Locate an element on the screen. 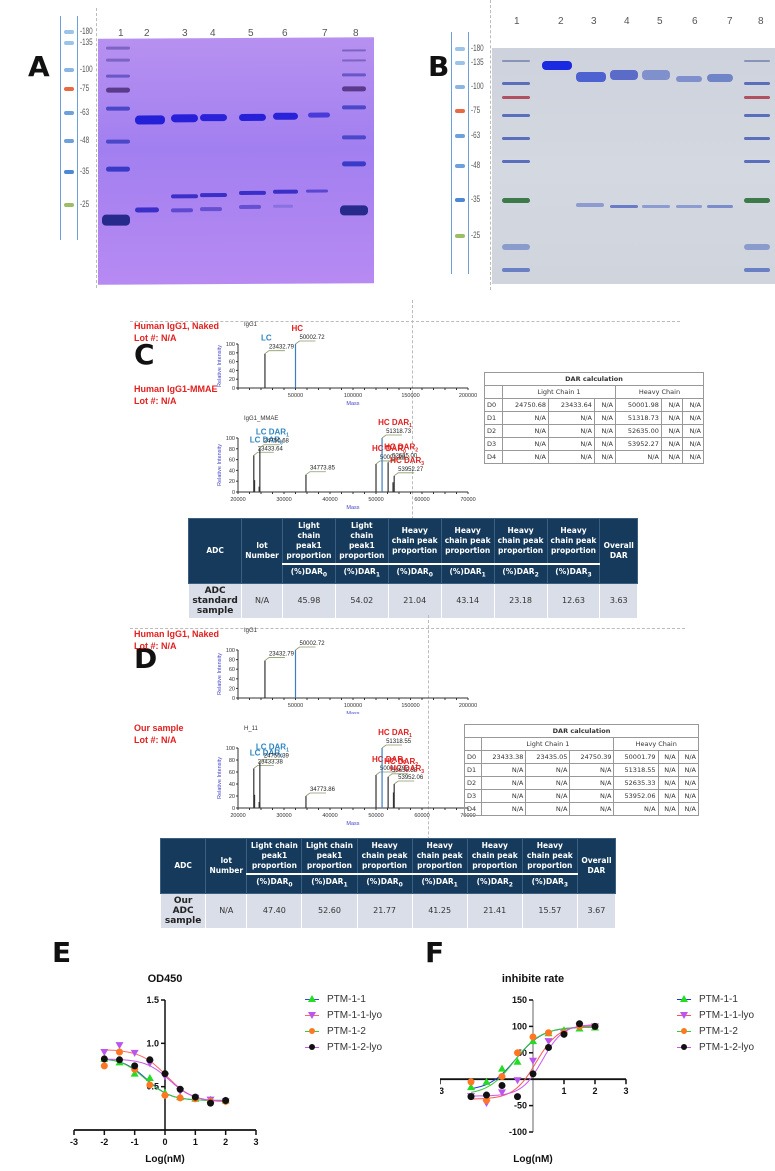 The width and height of the screenshot is (775, 1171). dar-table-cell: D3 is located at coordinates (473, 796).